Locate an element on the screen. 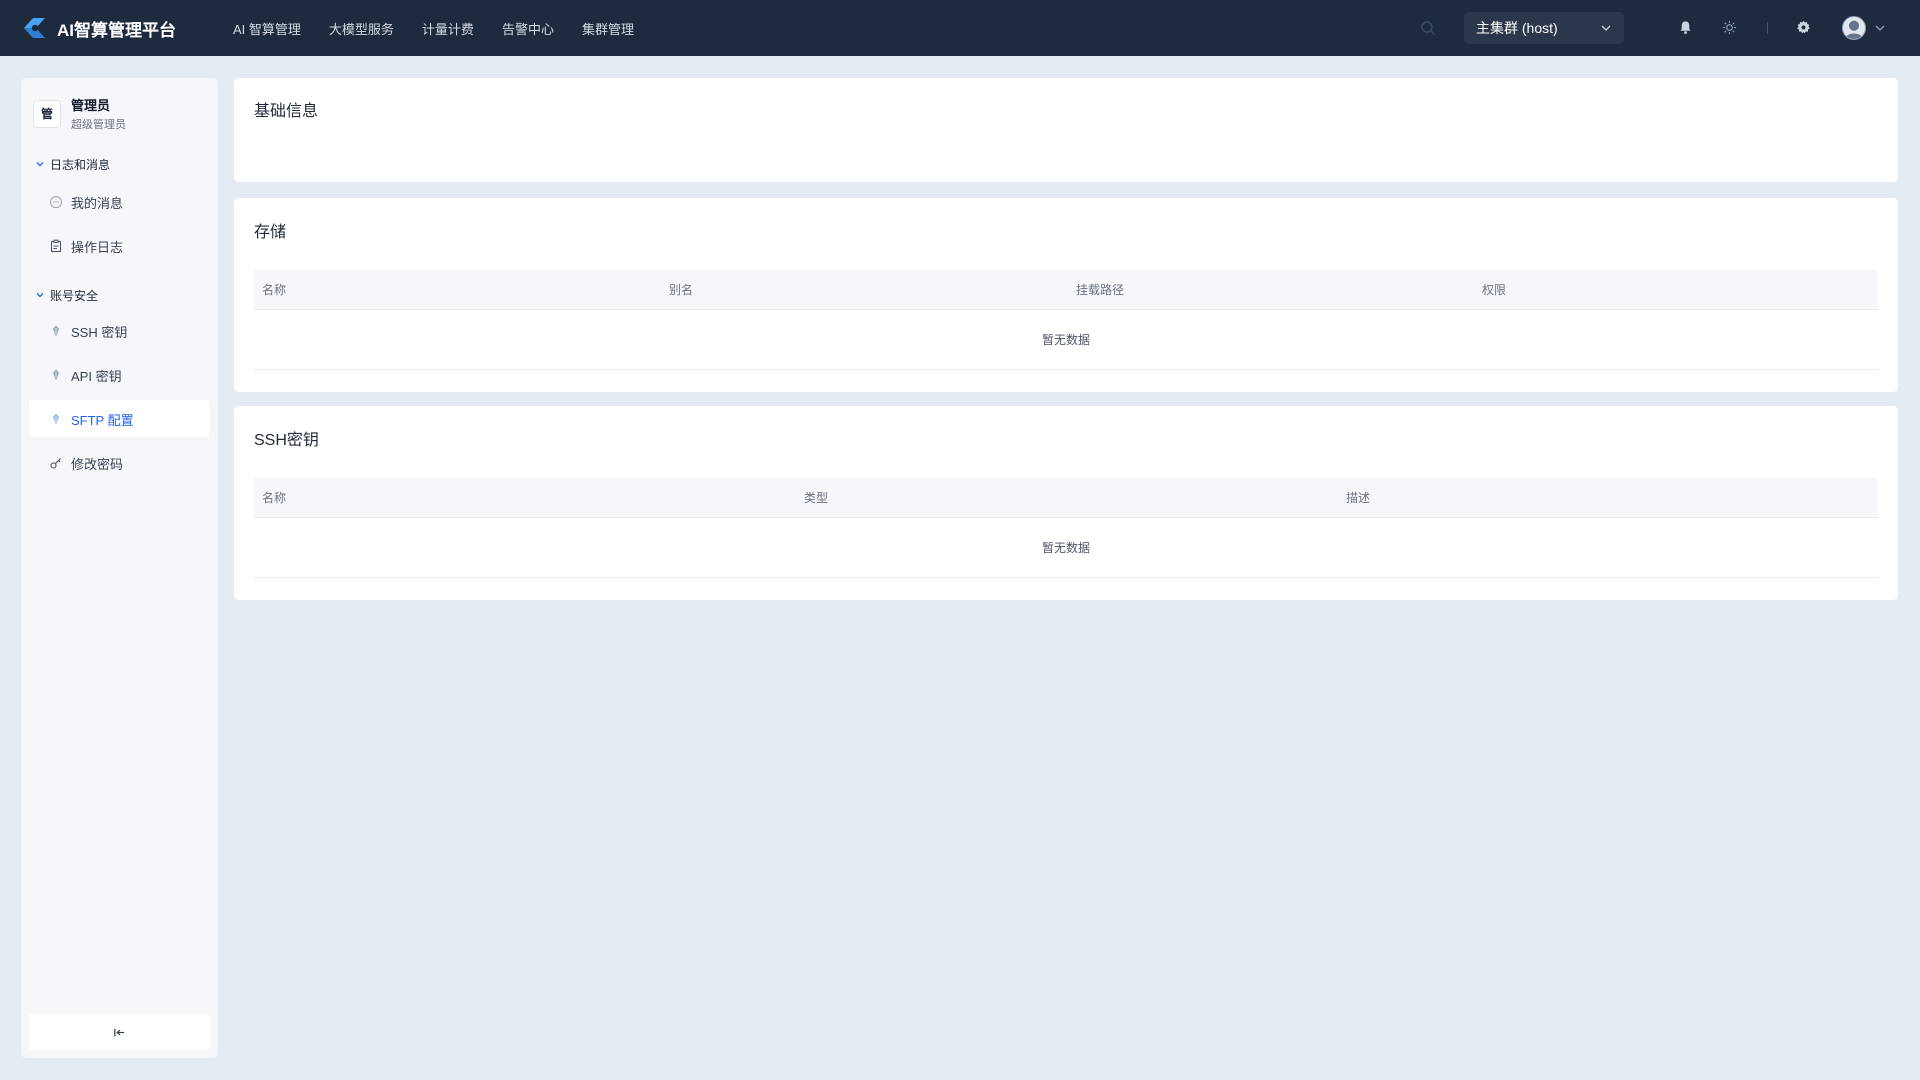 This screenshot has height=1080, width=1920. sidebar-item-api-keys: API 密钥 is located at coordinates (119, 375).